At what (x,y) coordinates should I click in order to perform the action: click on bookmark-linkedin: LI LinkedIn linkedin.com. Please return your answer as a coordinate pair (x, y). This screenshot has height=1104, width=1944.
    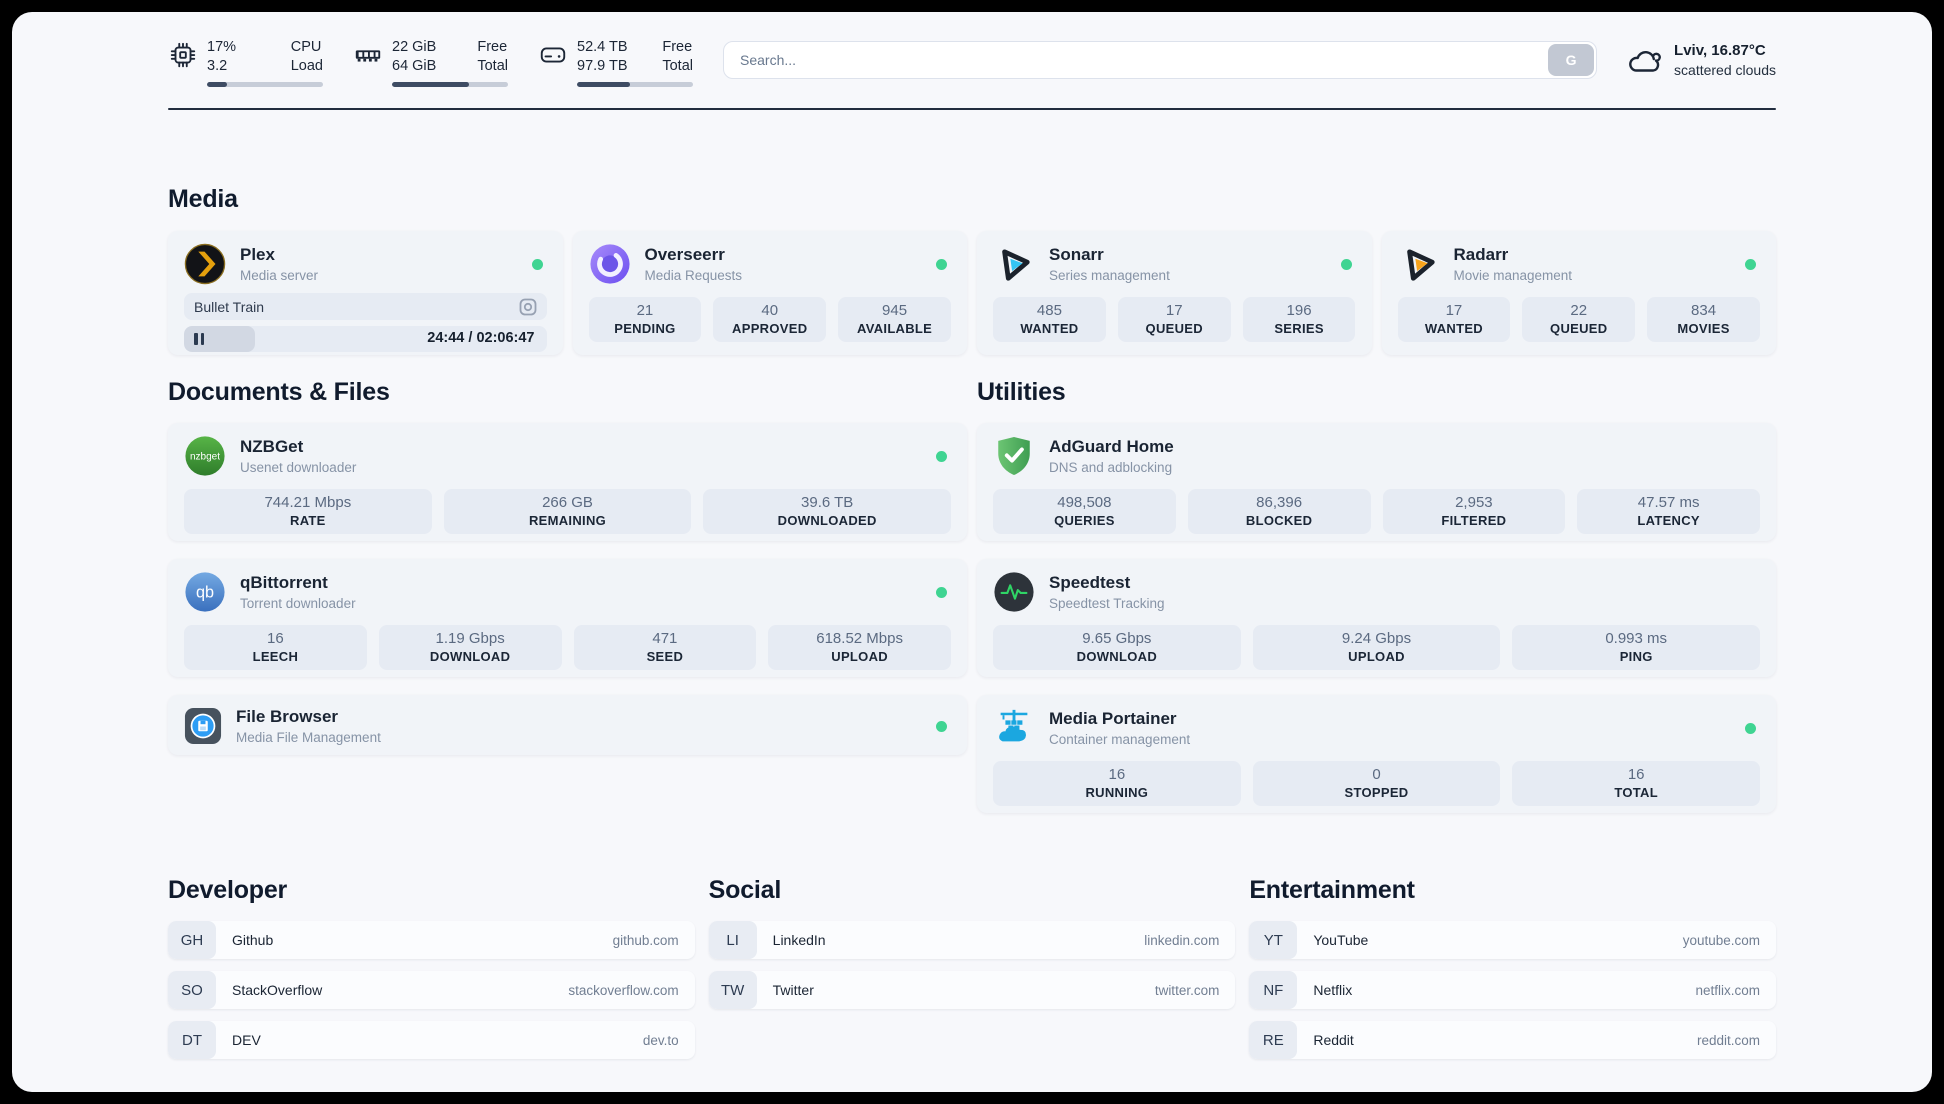
    Looking at the image, I should click on (972, 940).